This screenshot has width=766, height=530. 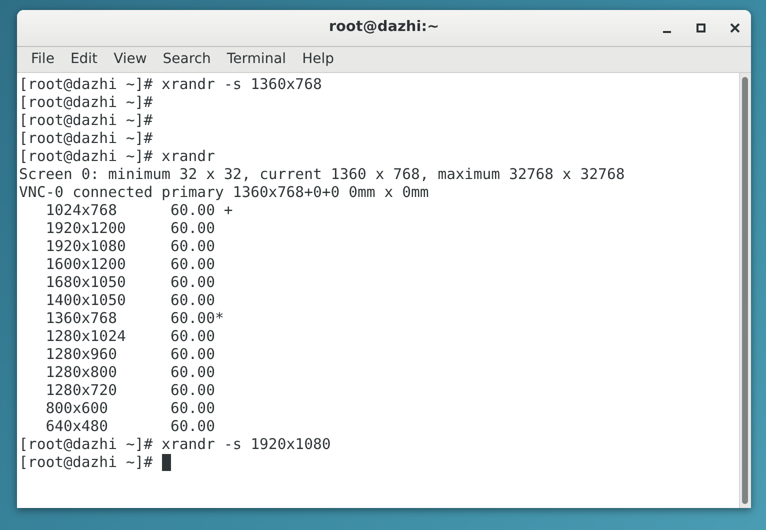 What do you see at coordinates (130, 59) in the screenshot?
I see `menu-item: View` at bounding box center [130, 59].